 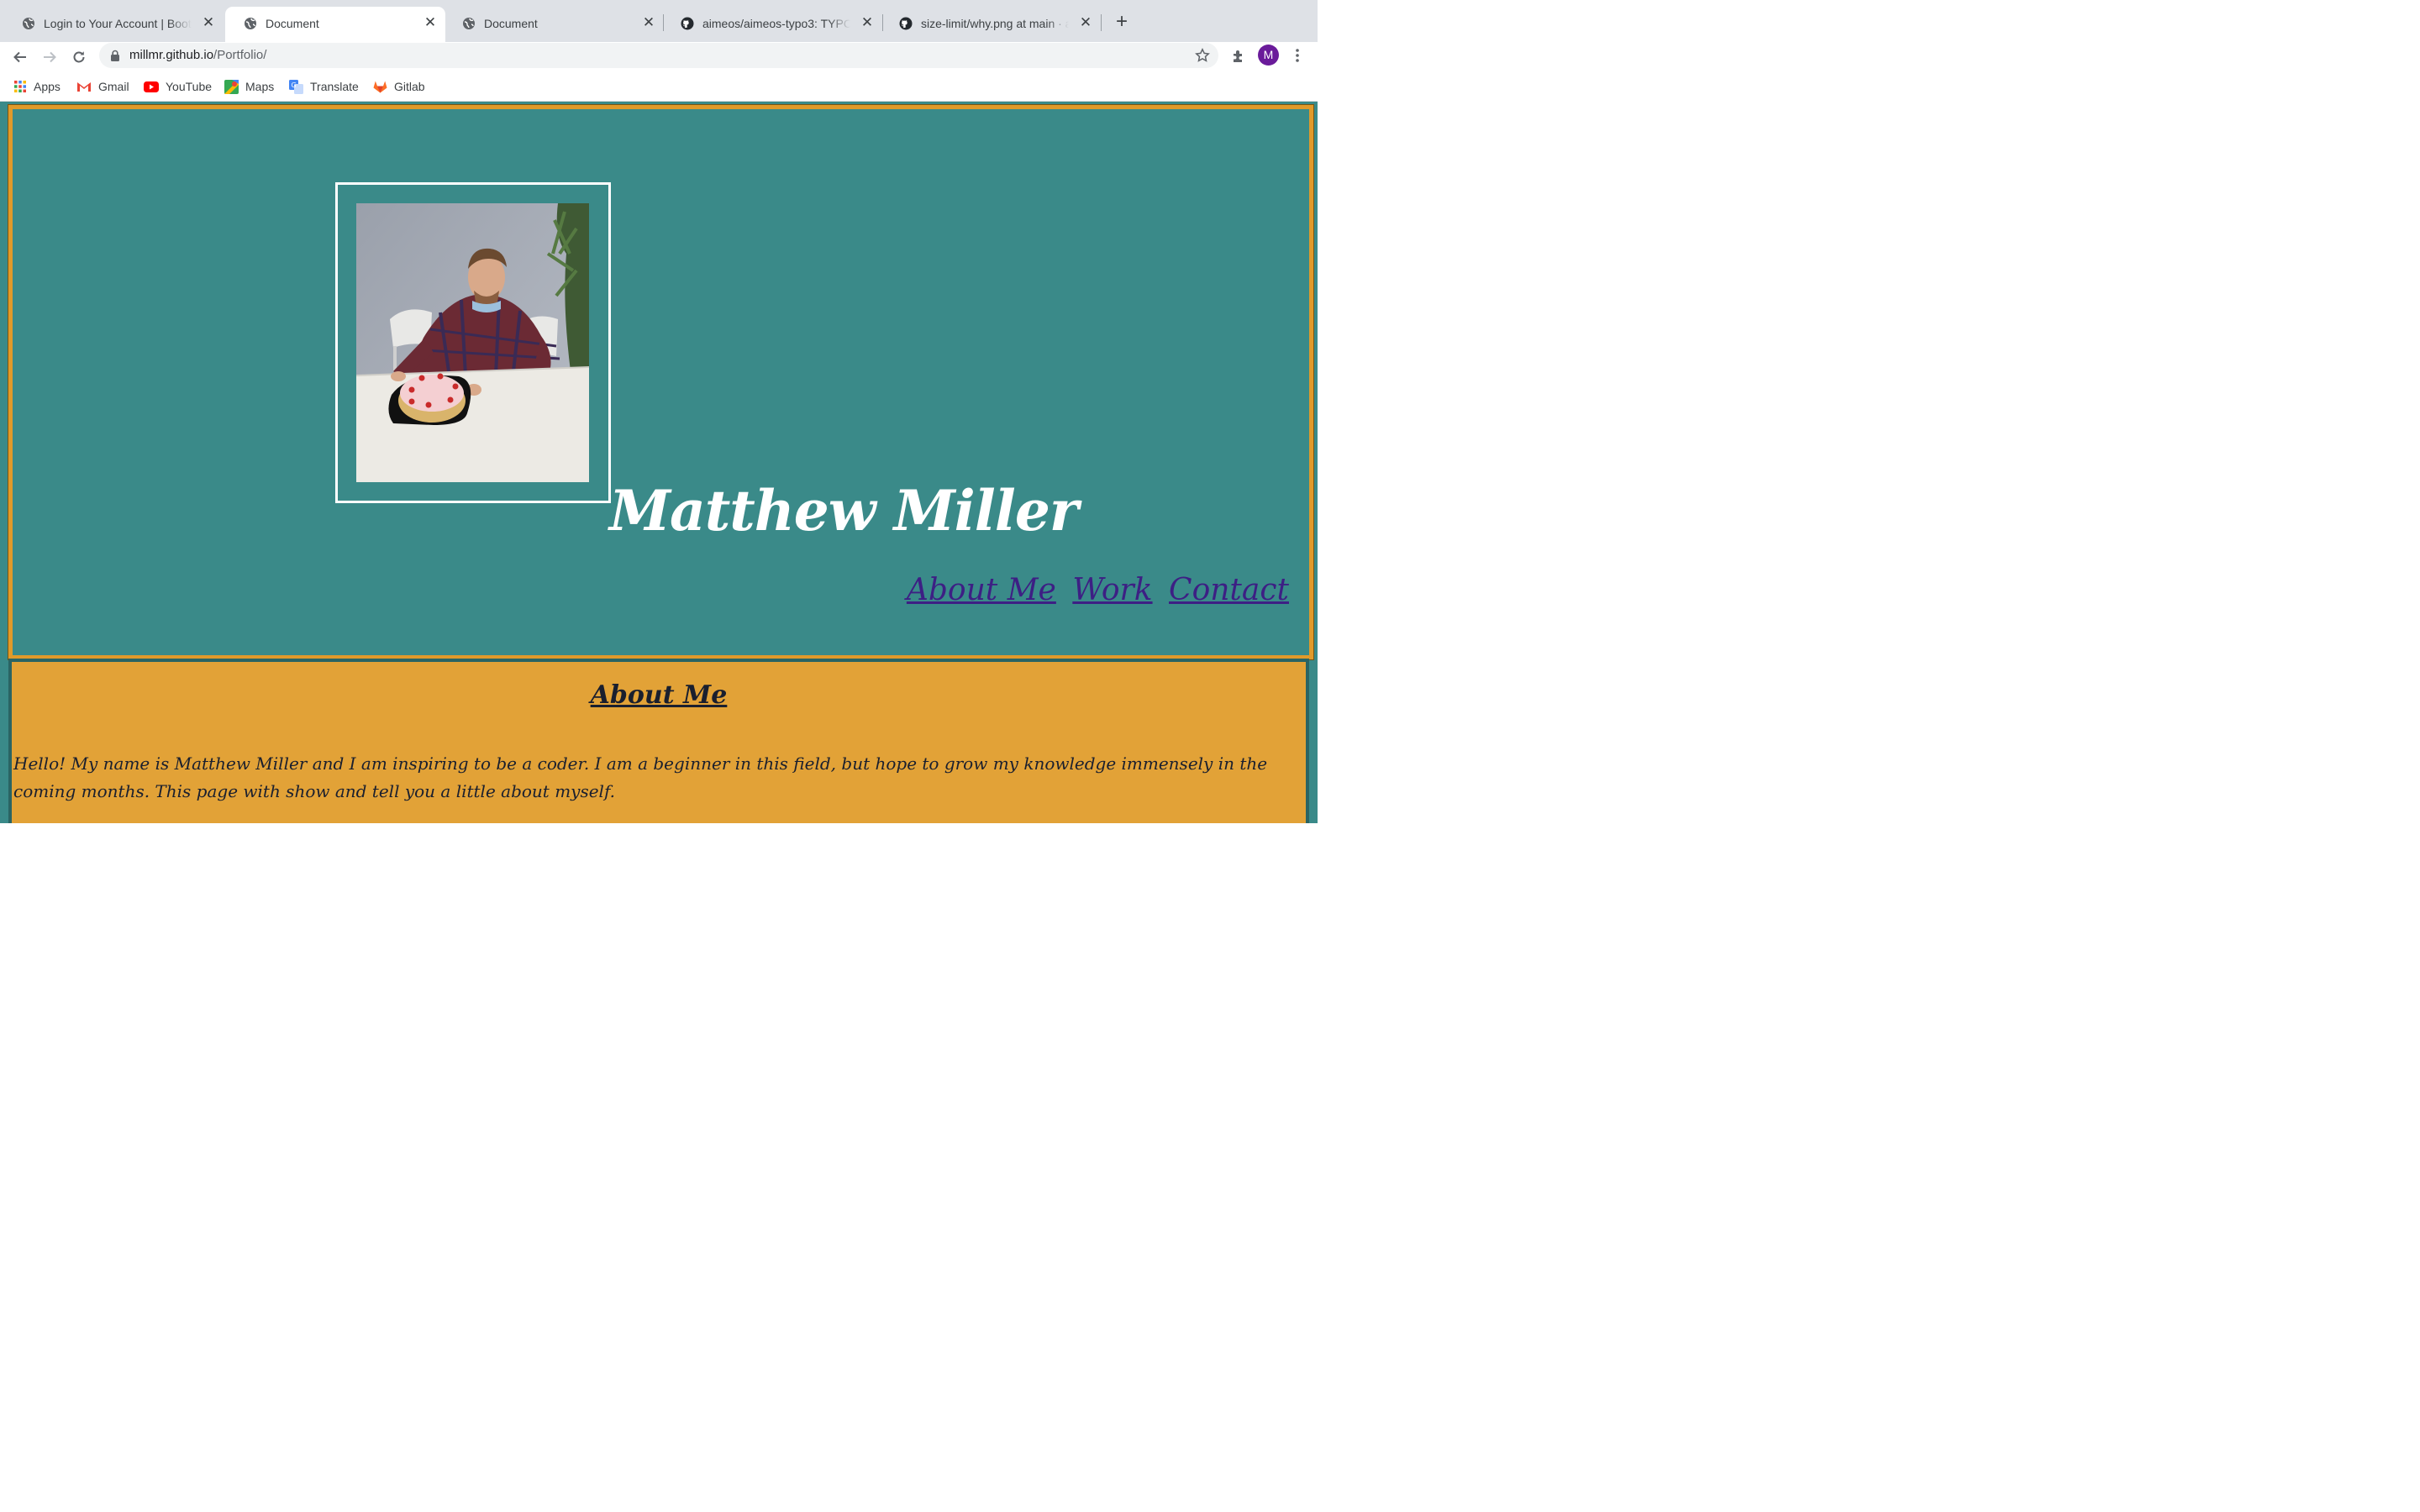 I want to click on bookmark-youtube: YouTube, so click(x=178, y=86).